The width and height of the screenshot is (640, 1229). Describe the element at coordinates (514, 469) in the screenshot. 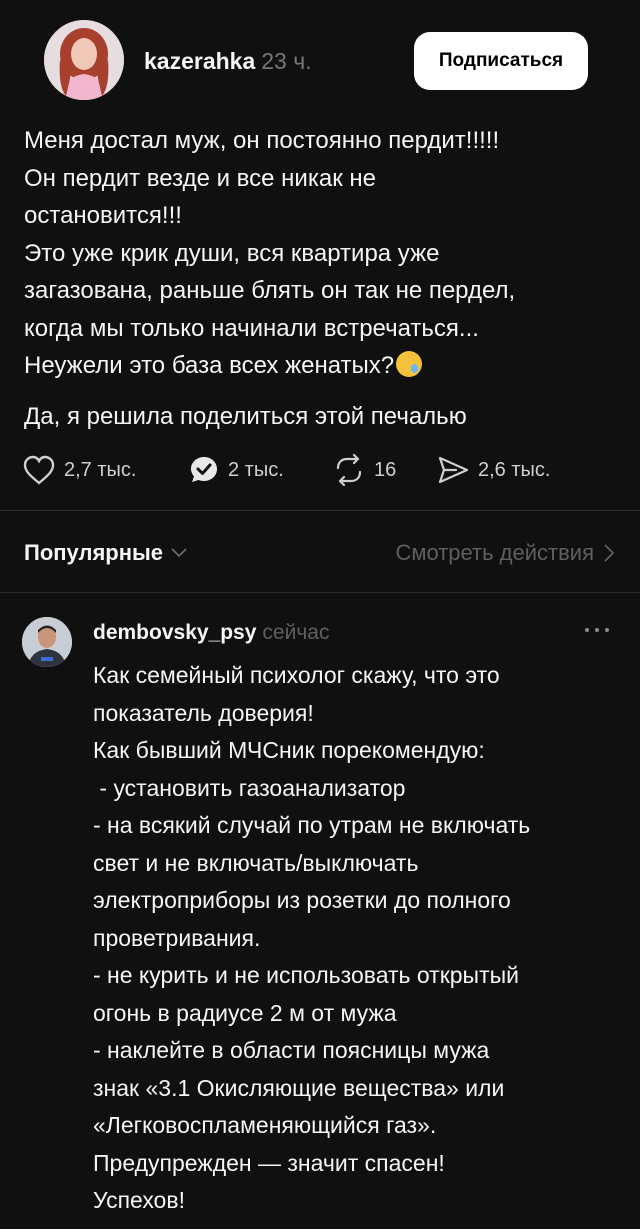

I see `share-count: 2,6 тыс.` at that location.